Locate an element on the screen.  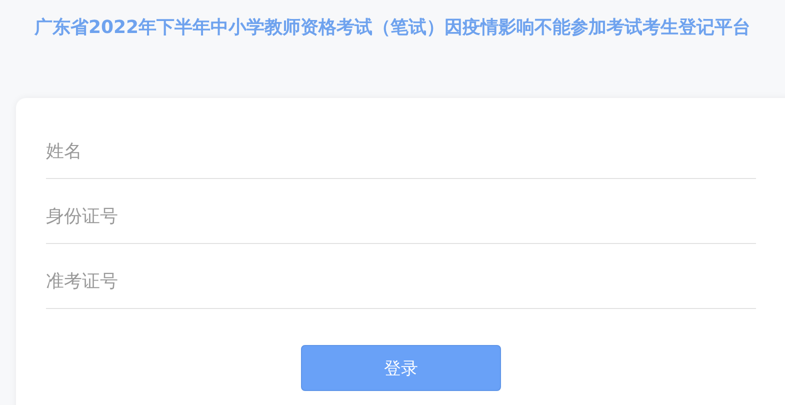
input-field: 姓名 is located at coordinates (401, 146).